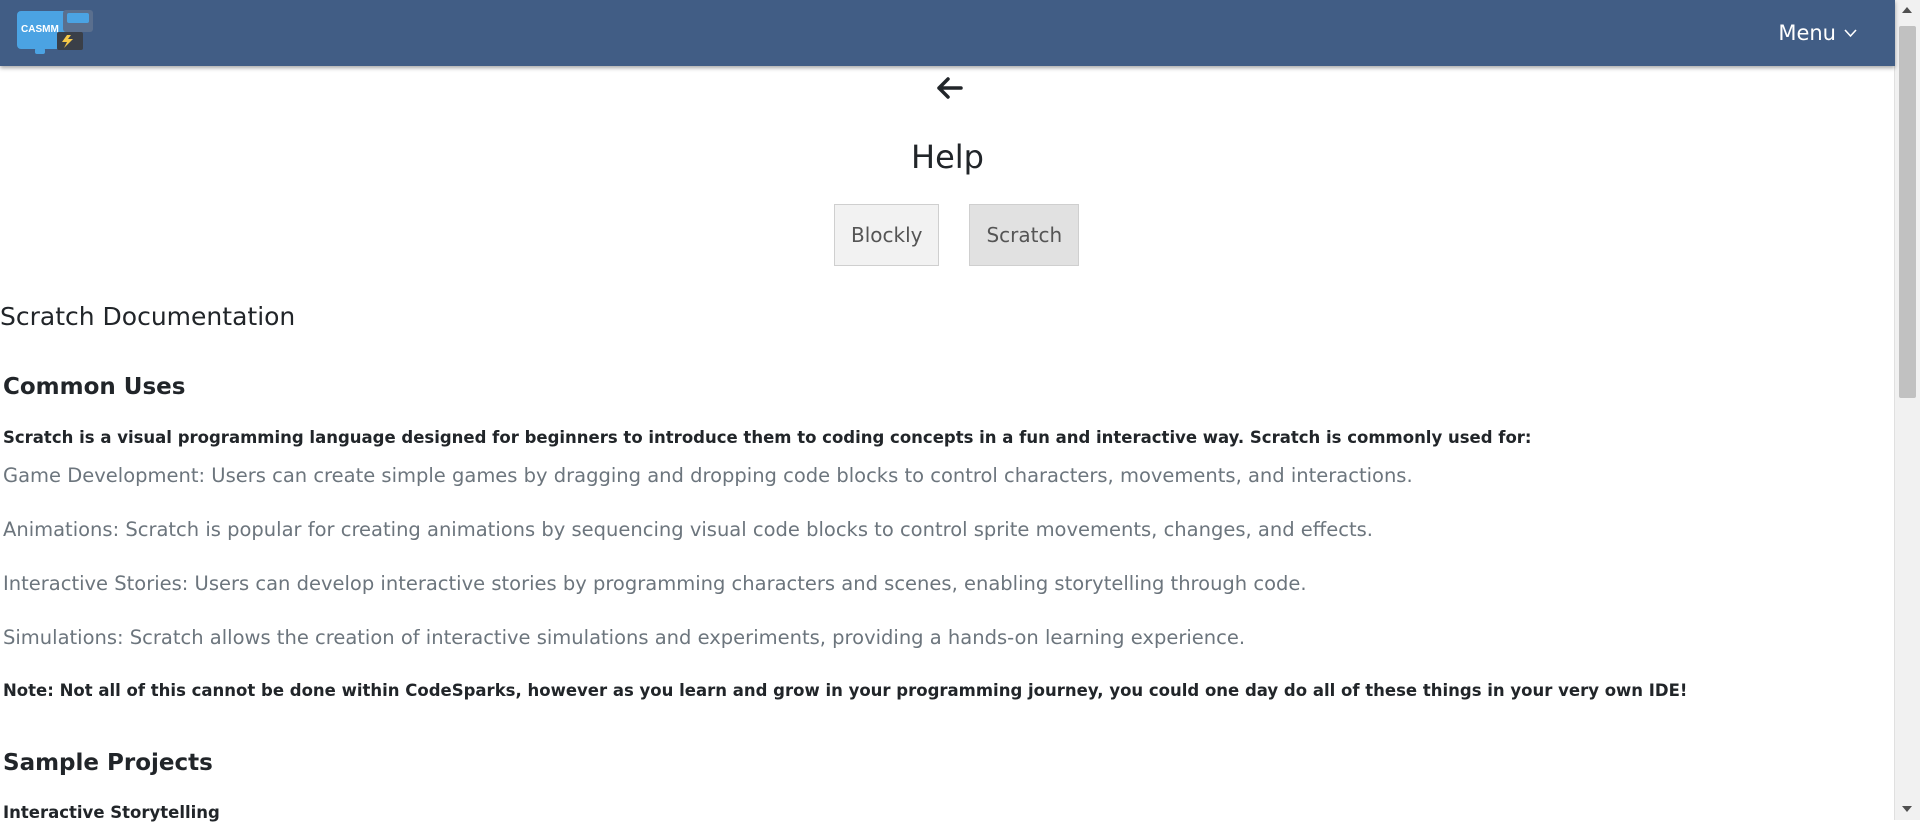  What do you see at coordinates (1024, 235) in the screenshot?
I see `tab-scratch: Scratch` at bounding box center [1024, 235].